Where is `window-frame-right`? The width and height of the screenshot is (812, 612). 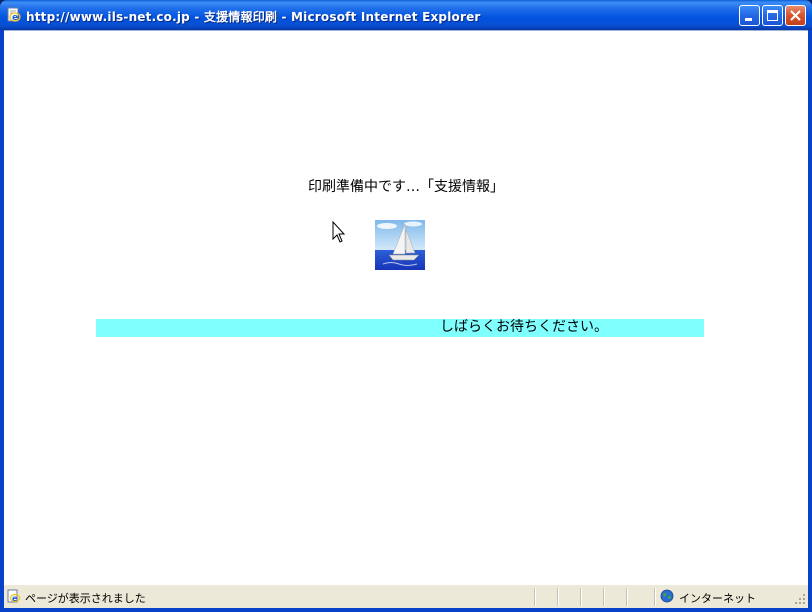
window-frame-right is located at coordinates (810, 321).